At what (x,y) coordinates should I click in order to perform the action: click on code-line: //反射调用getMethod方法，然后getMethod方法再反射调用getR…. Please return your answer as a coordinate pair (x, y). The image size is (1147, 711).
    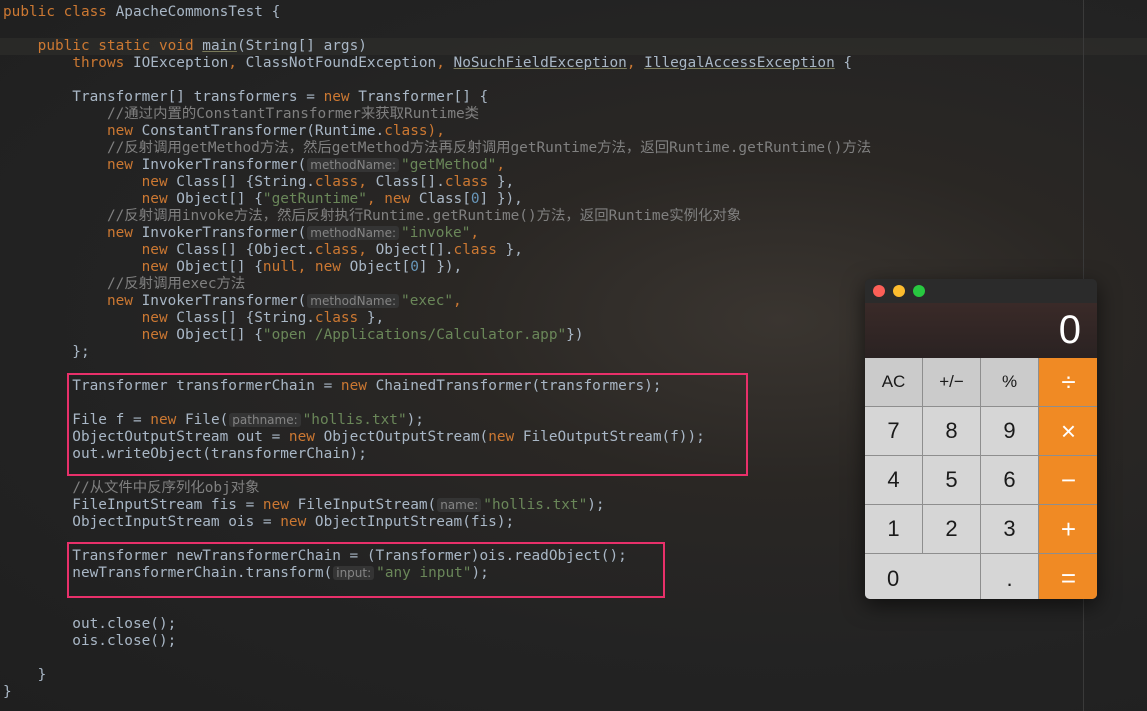
    Looking at the image, I should click on (437, 148).